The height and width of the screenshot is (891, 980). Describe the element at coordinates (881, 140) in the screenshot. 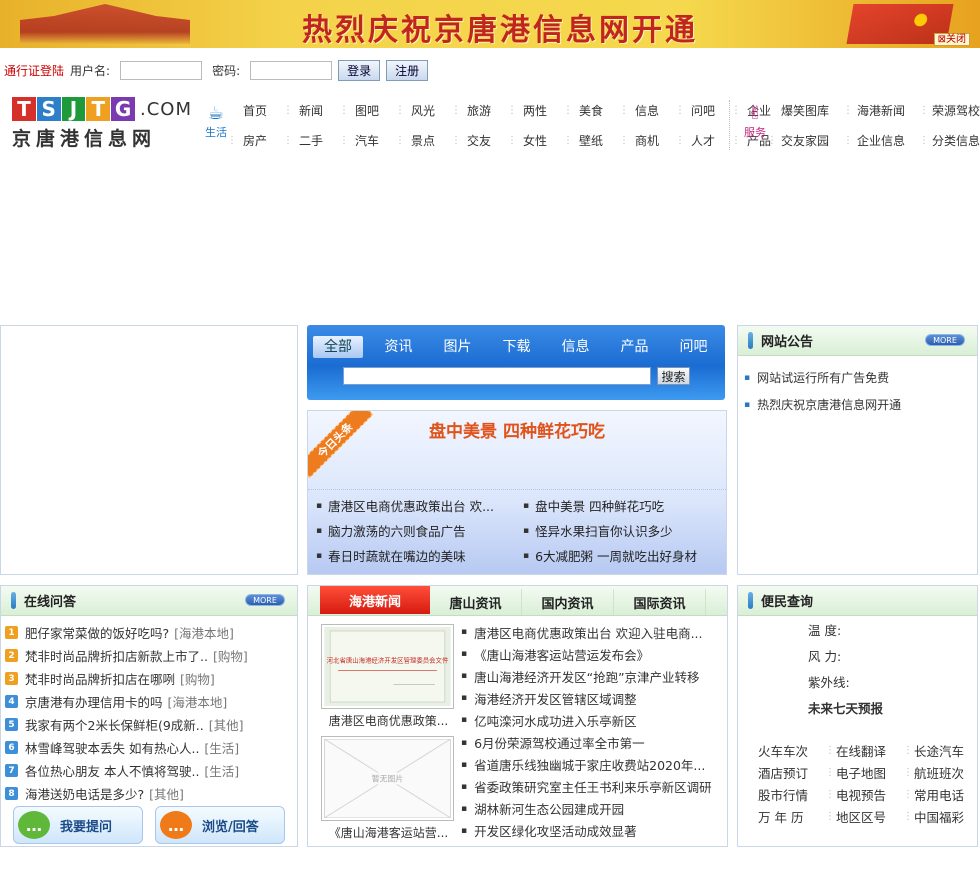

I see `nav-link: 企业信息` at that location.